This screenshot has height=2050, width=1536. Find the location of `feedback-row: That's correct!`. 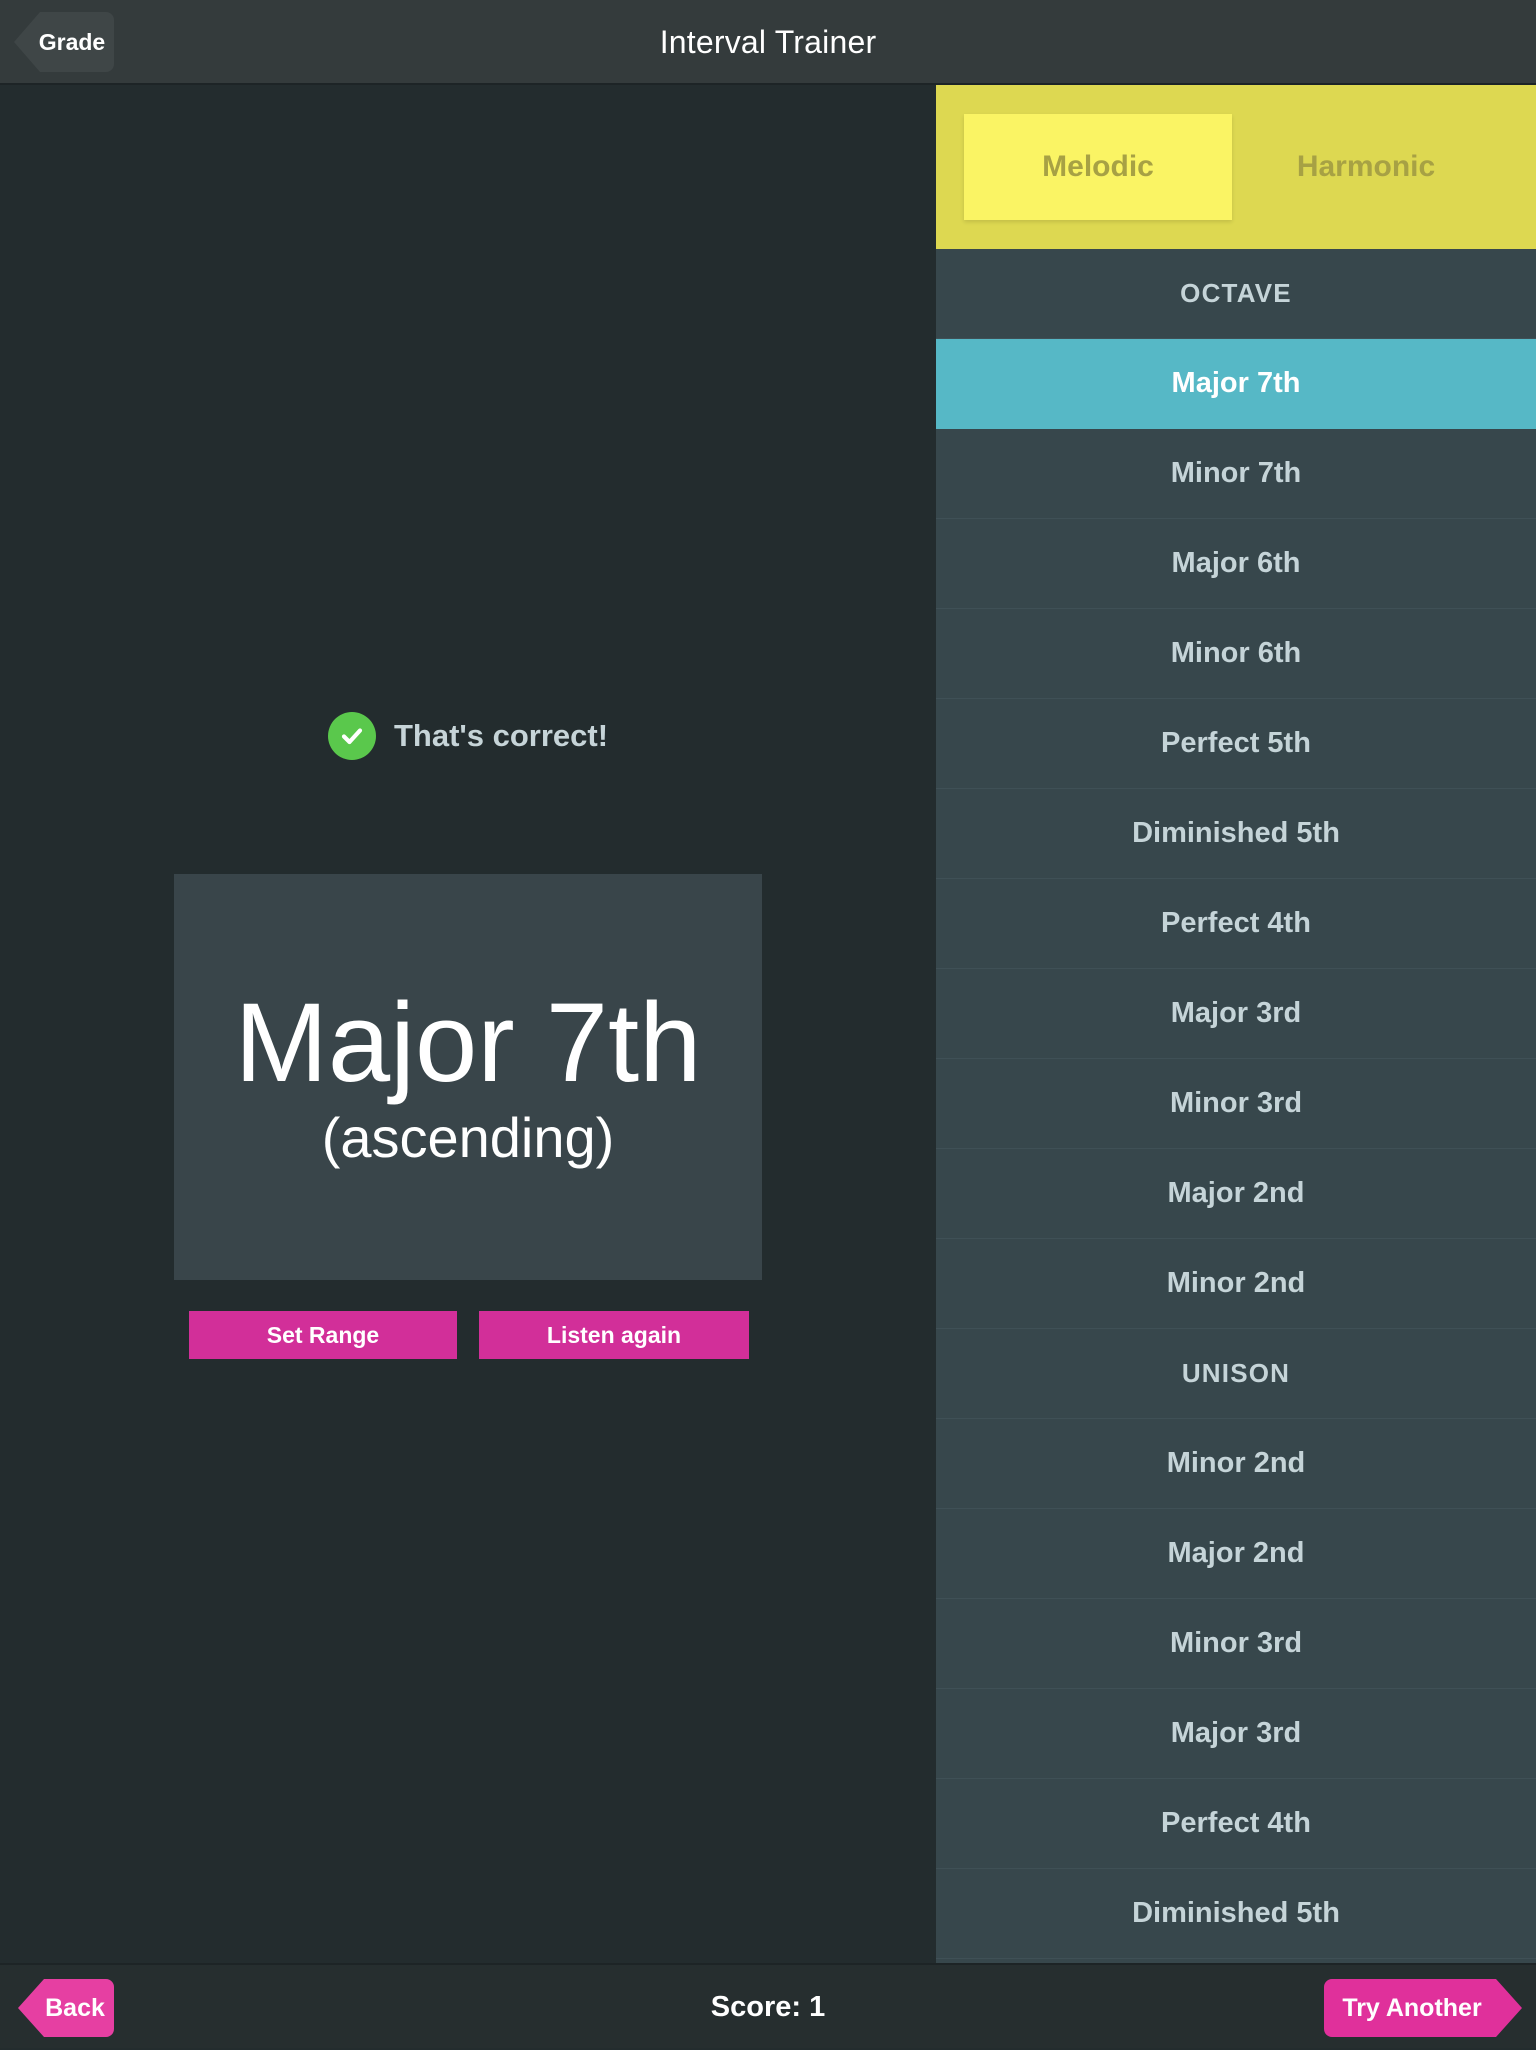

feedback-row: That's correct! is located at coordinates (468, 736).